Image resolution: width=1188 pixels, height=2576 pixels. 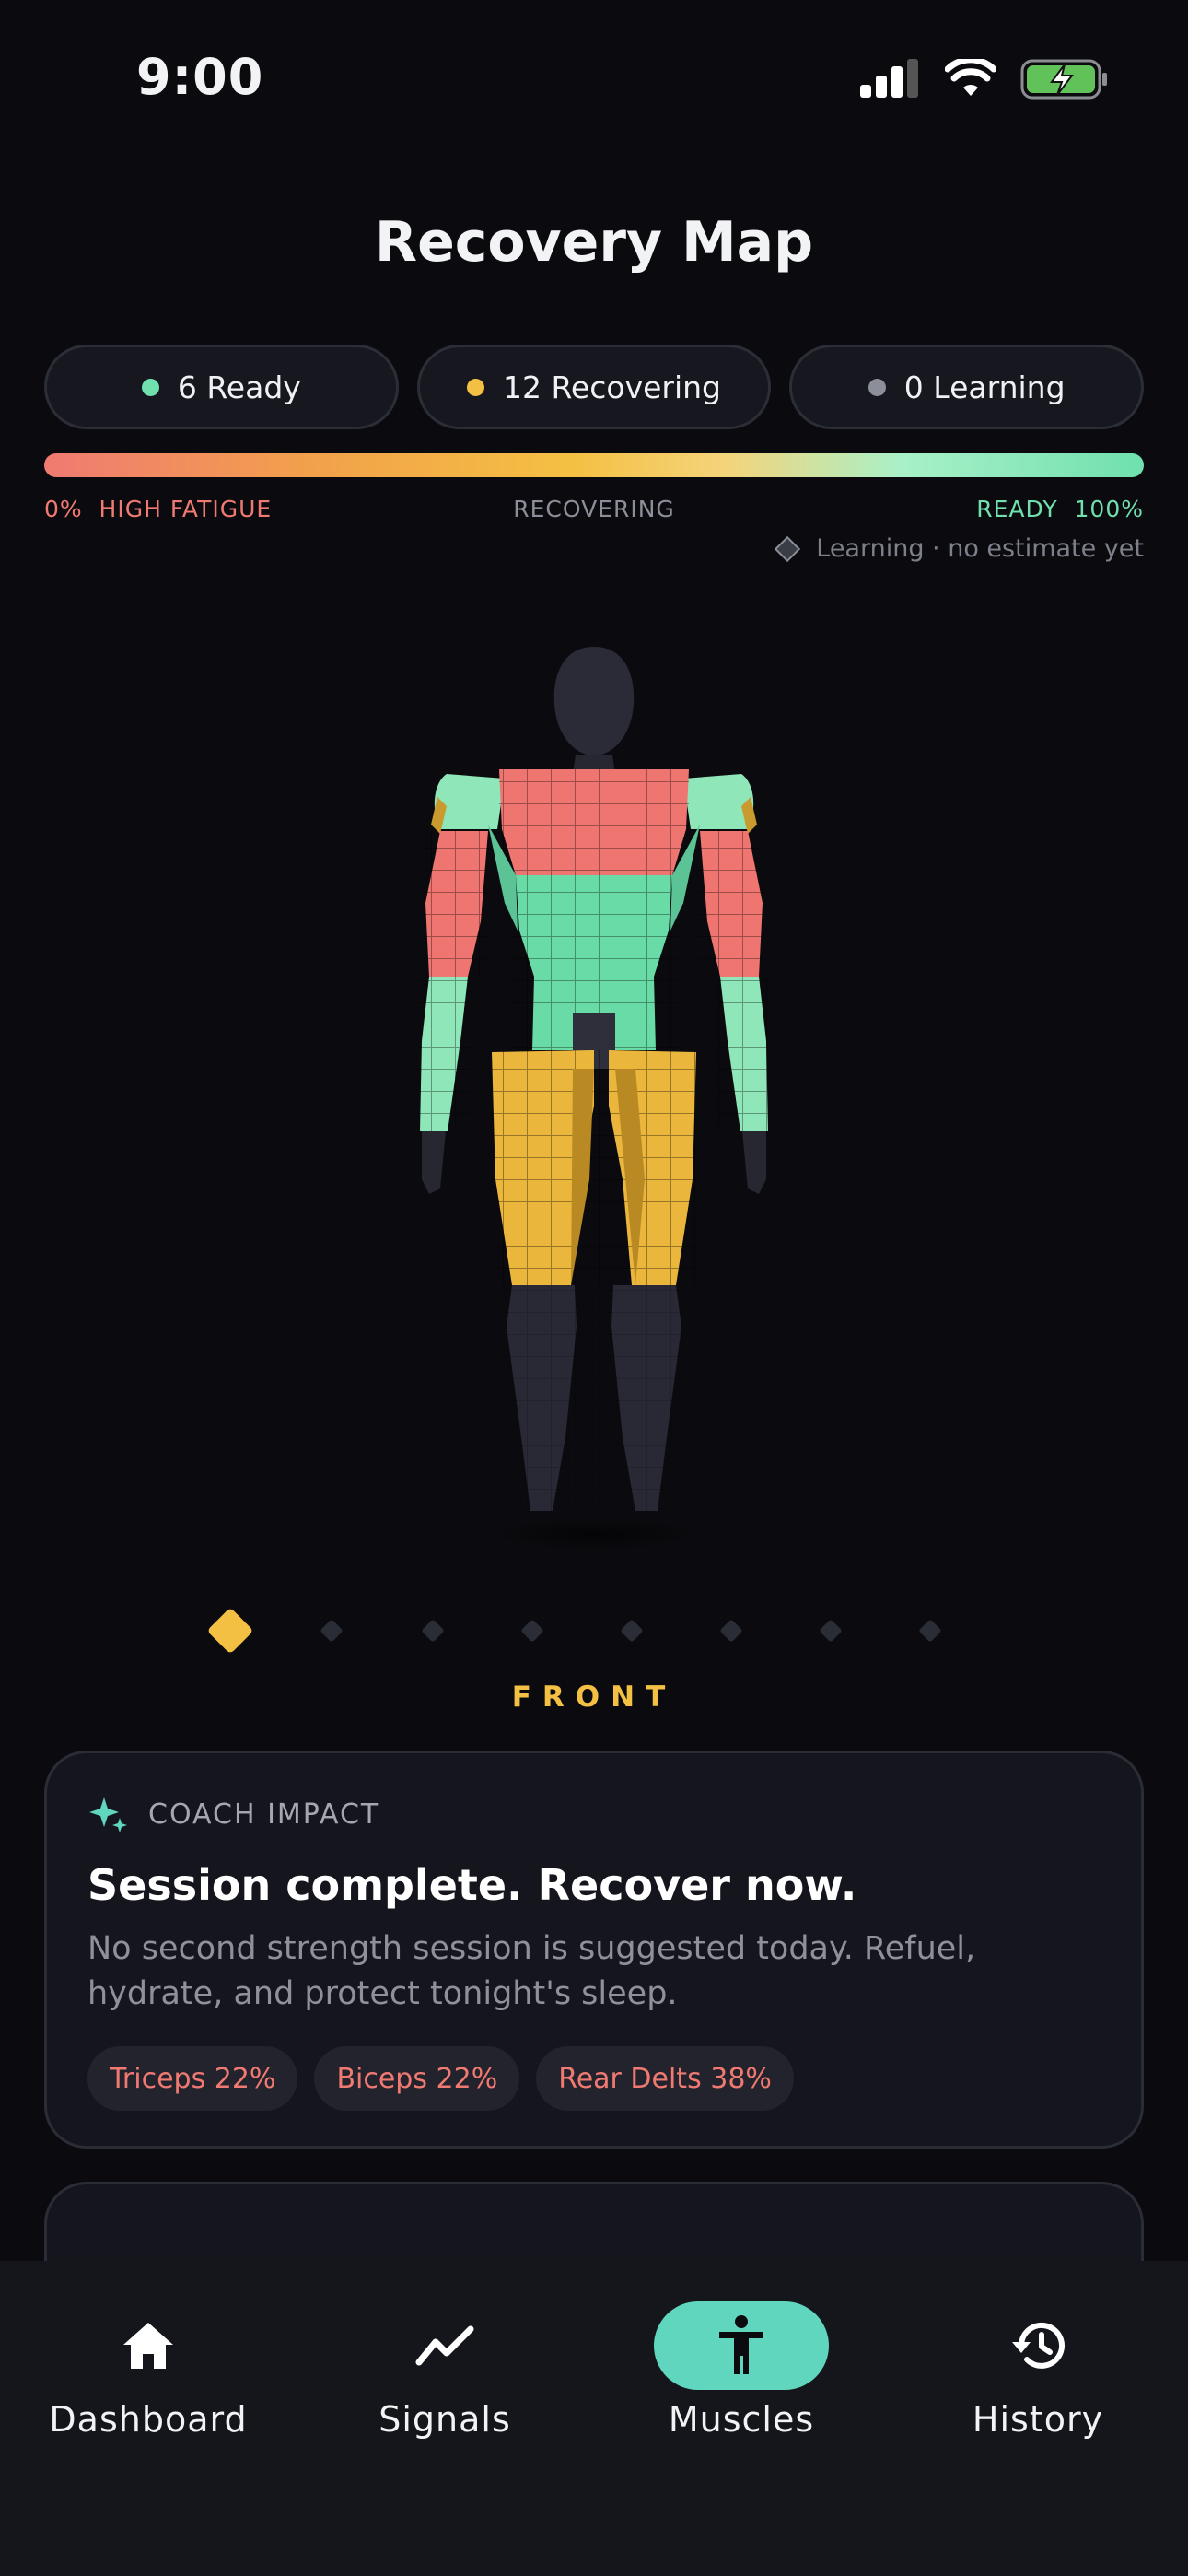 What do you see at coordinates (472, 1885) in the screenshot?
I see `card-title: Session complete. Recover now.` at bounding box center [472, 1885].